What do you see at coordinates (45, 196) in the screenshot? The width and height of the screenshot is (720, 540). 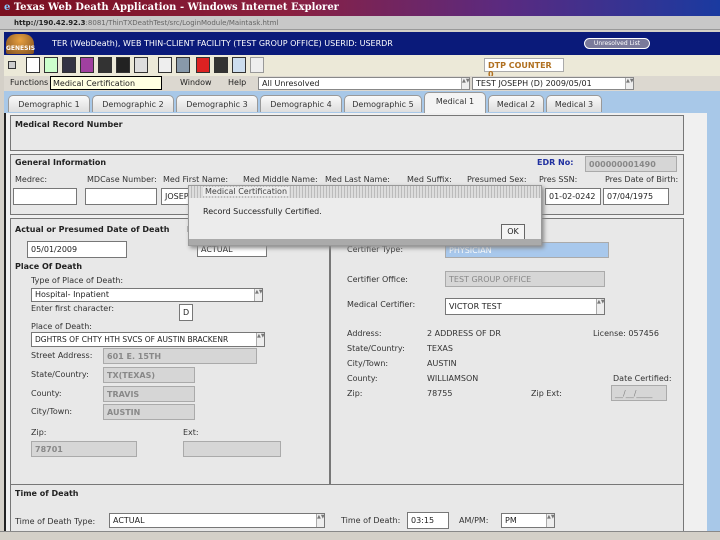 I see `medrec-input` at bounding box center [45, 196].